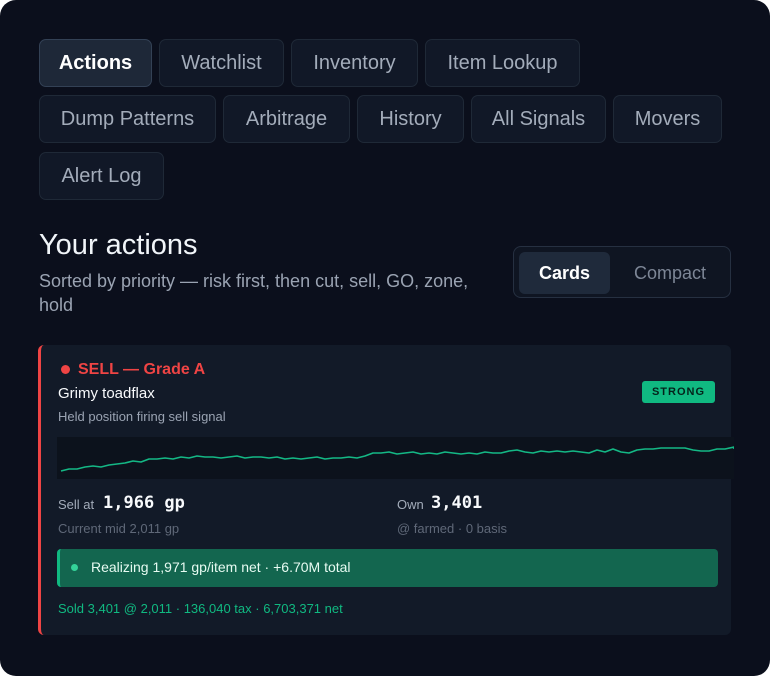  I want to click on view-toggle: Cards Compact, so click(622, 272).